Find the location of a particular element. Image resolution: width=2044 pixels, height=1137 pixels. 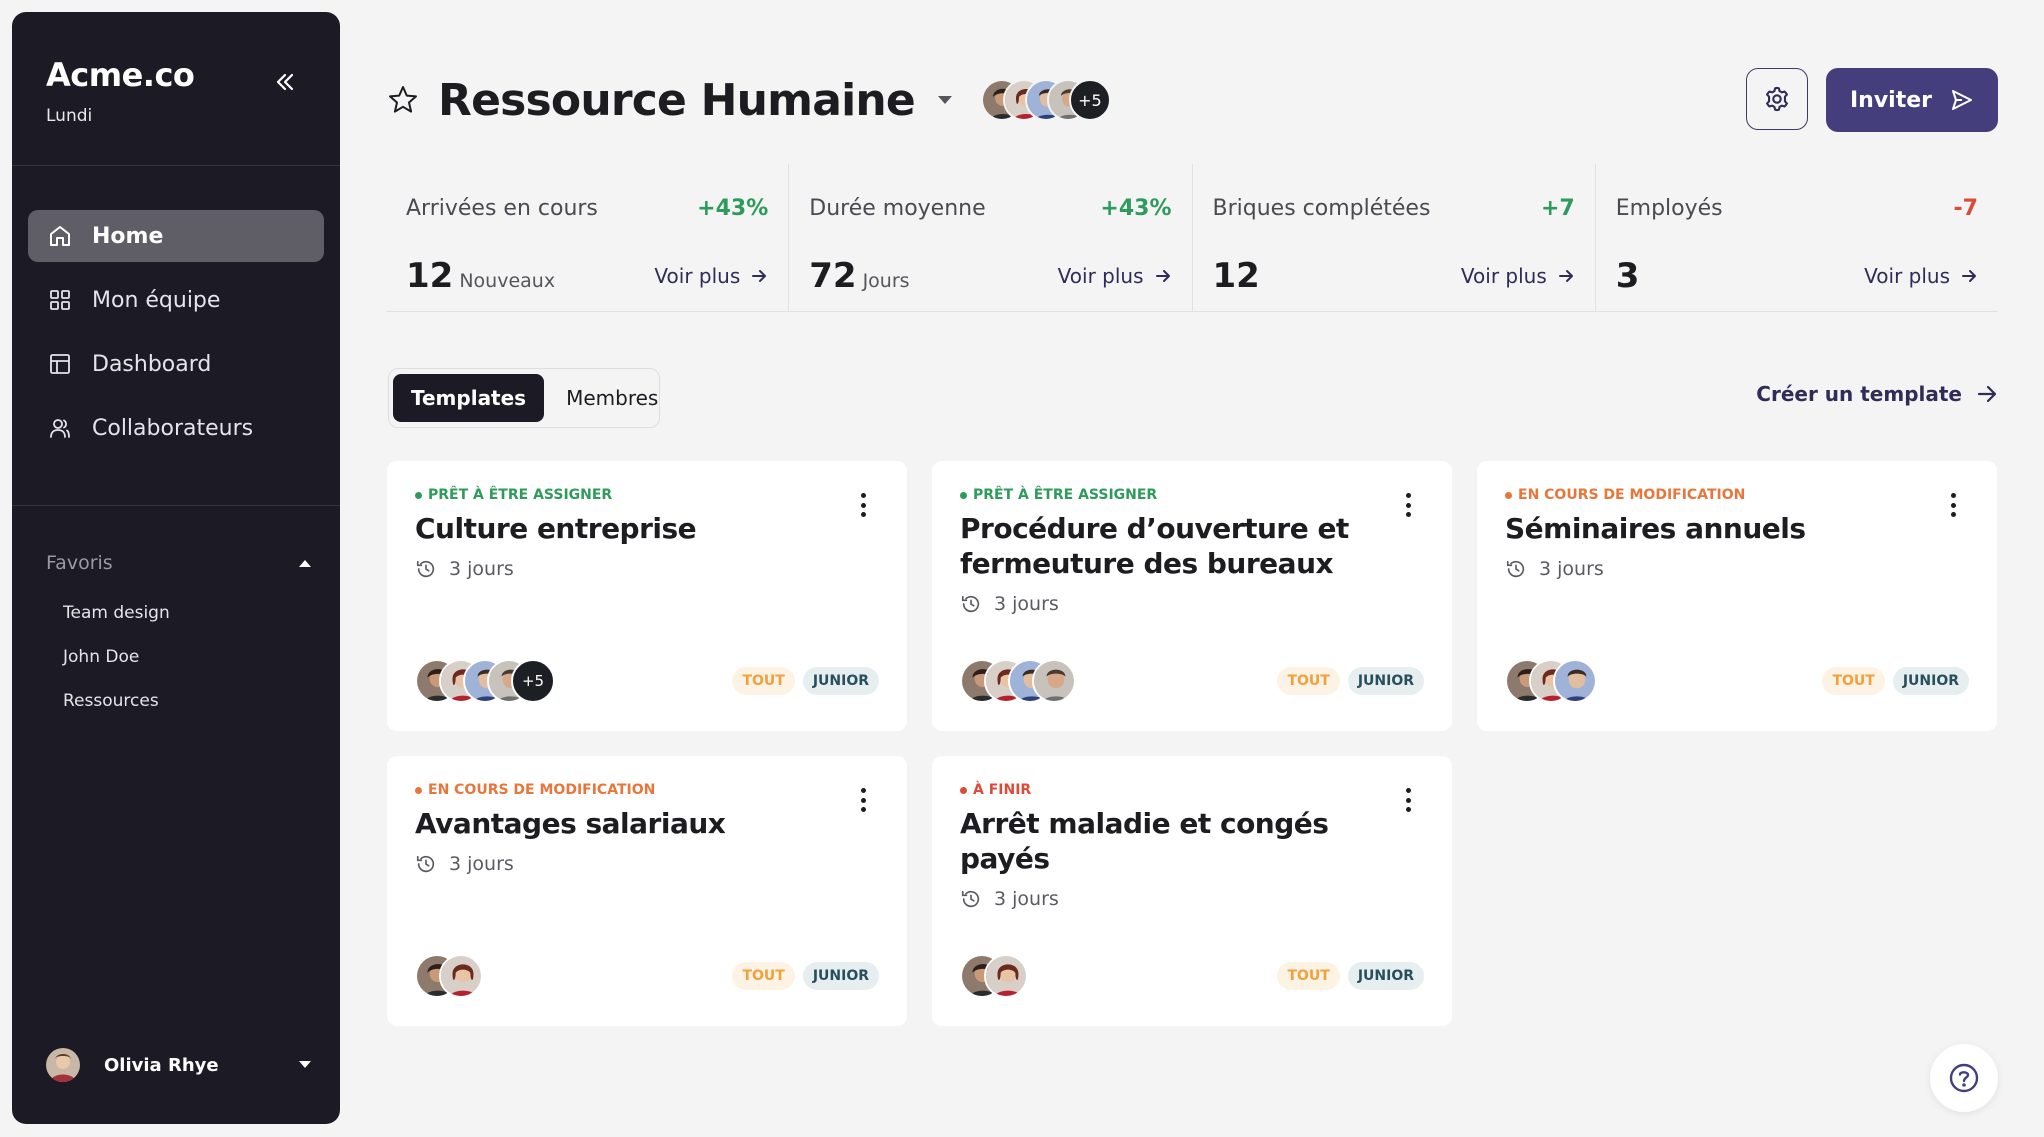

avatar is located at coordinates (461, 976).